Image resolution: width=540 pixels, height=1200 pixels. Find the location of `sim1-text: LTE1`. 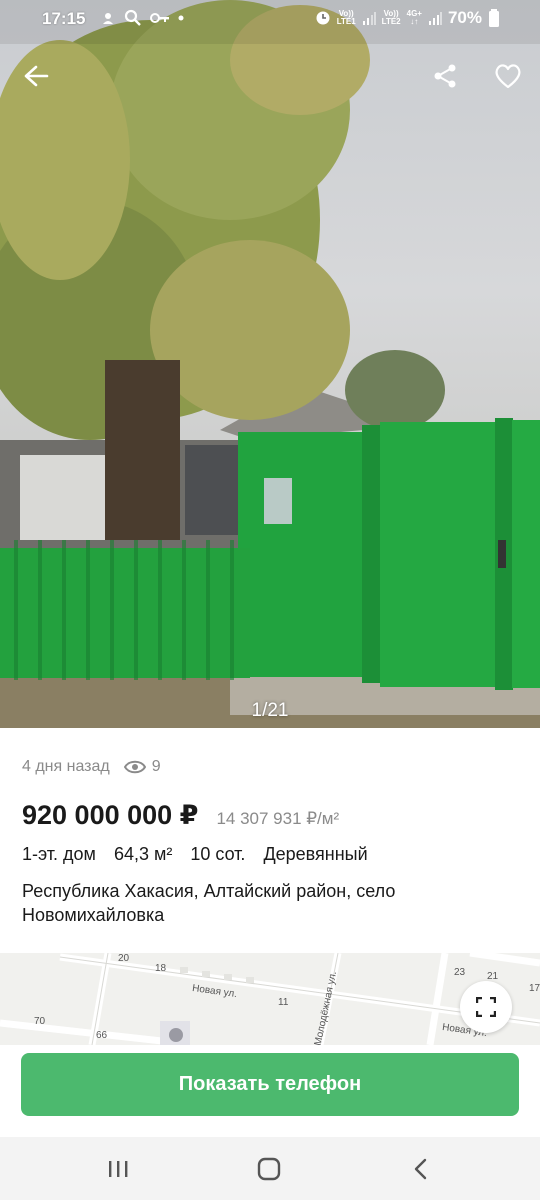

sim1-text: LTE1 is located at coordinates (346, 21).